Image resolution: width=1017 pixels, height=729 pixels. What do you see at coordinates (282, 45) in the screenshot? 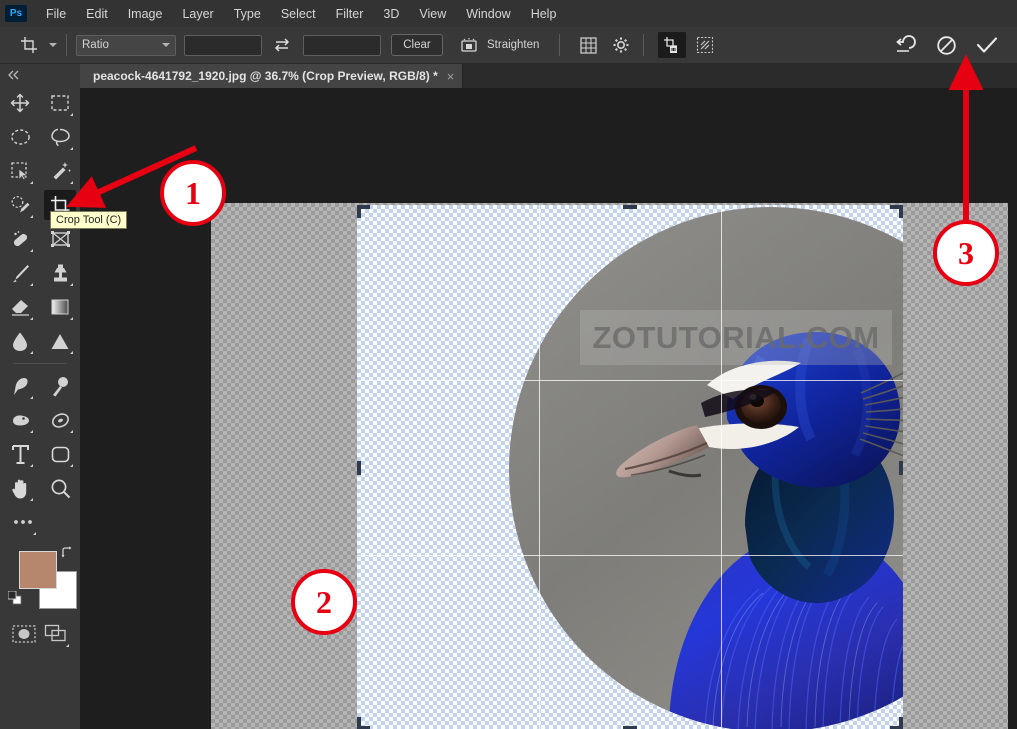
I see `swap-arrows-icon` at bounding box center [282, 45].